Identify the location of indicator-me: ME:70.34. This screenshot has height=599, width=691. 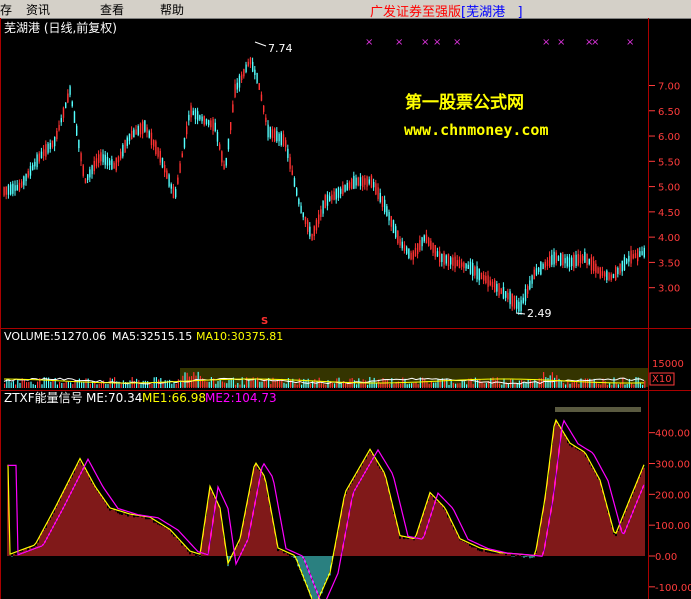
(114, 398).